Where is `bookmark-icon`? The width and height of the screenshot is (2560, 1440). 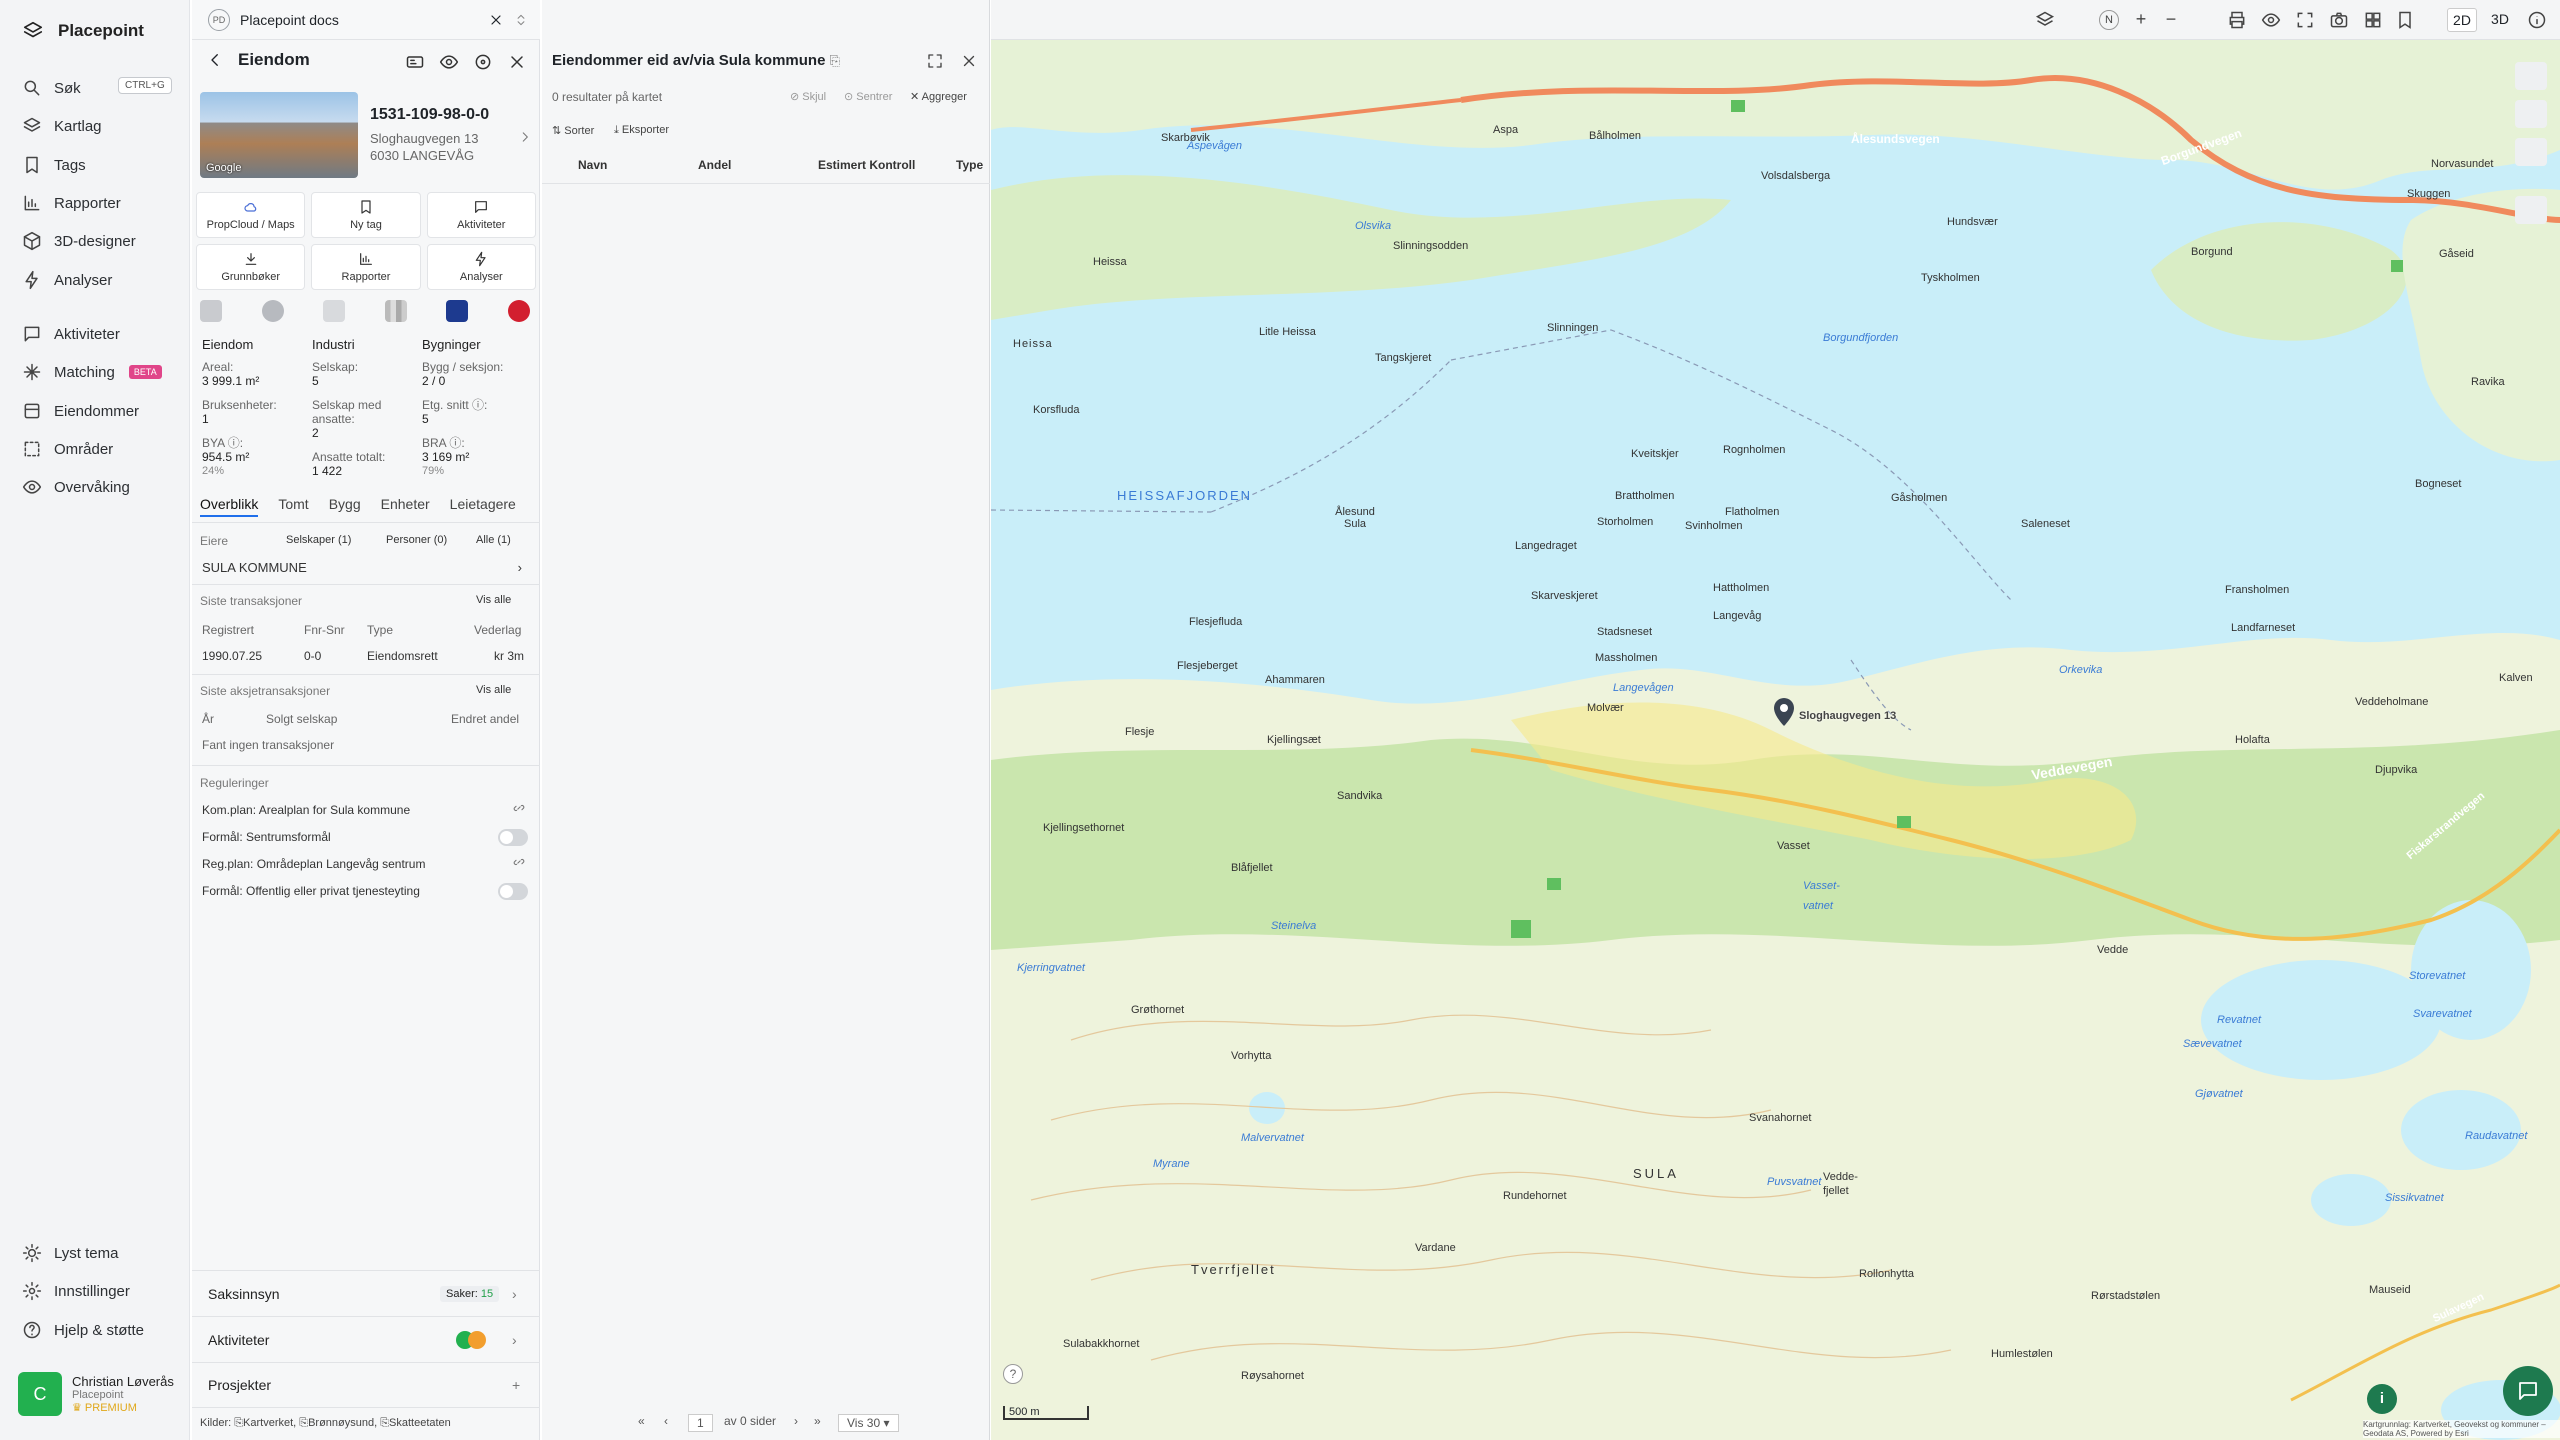 bookmark-icon is located at coordinates (2405, 20).